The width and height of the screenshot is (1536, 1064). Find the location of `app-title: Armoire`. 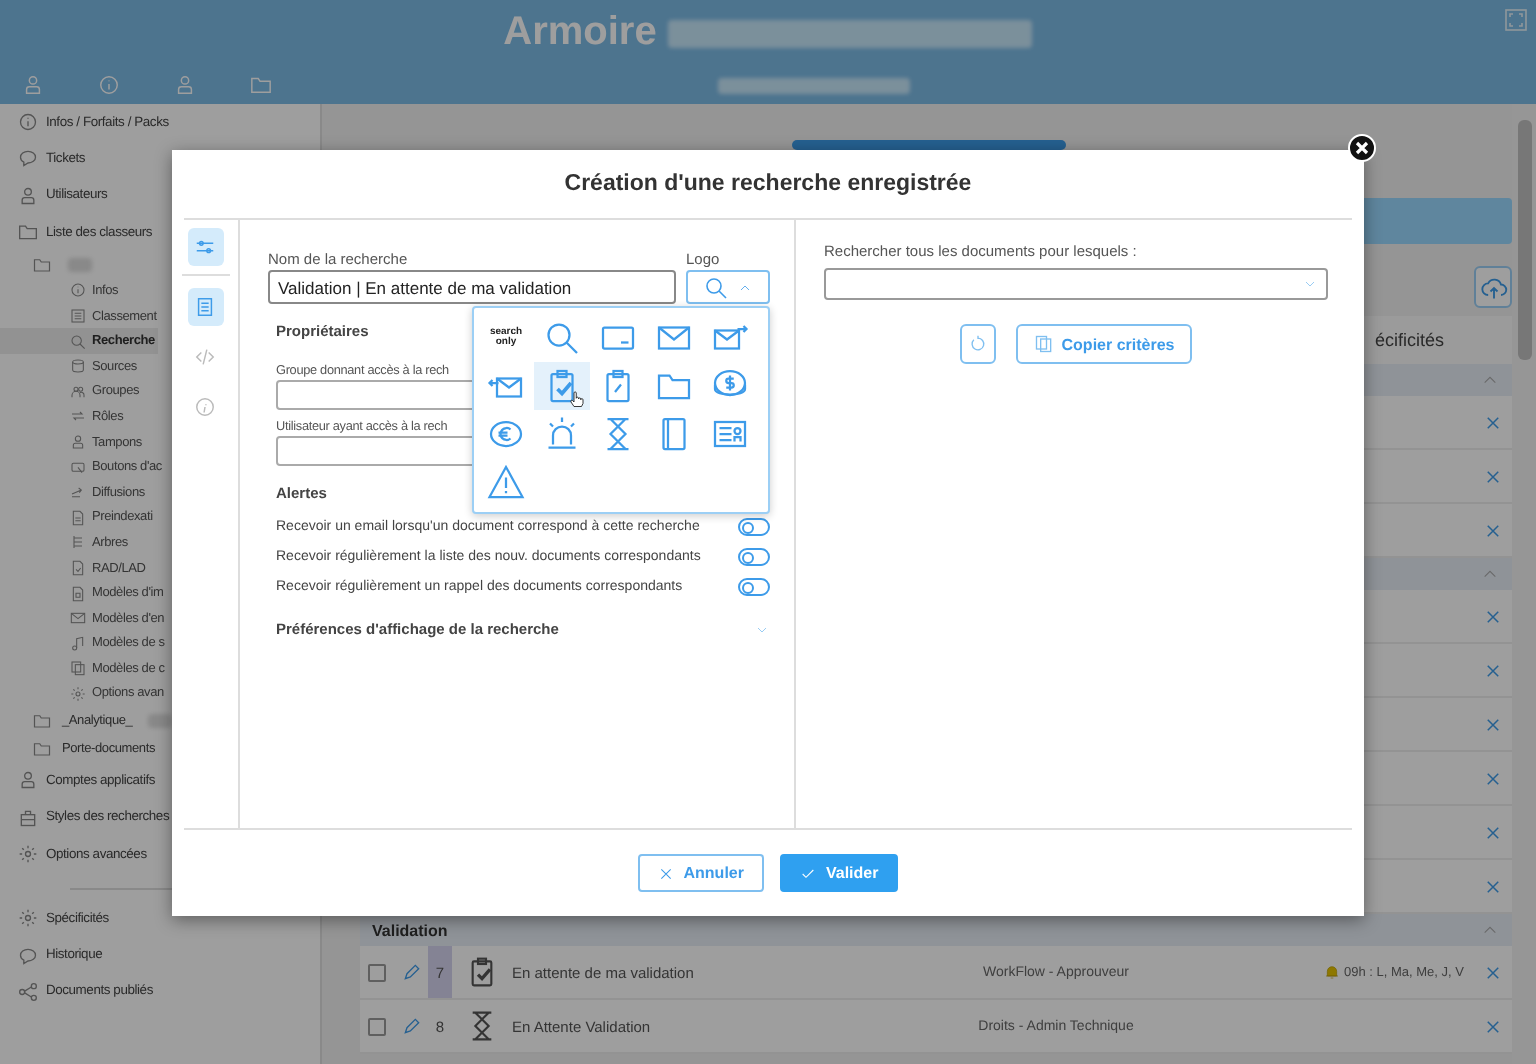

app-title: Armoire is located at coordinates (580, 33).